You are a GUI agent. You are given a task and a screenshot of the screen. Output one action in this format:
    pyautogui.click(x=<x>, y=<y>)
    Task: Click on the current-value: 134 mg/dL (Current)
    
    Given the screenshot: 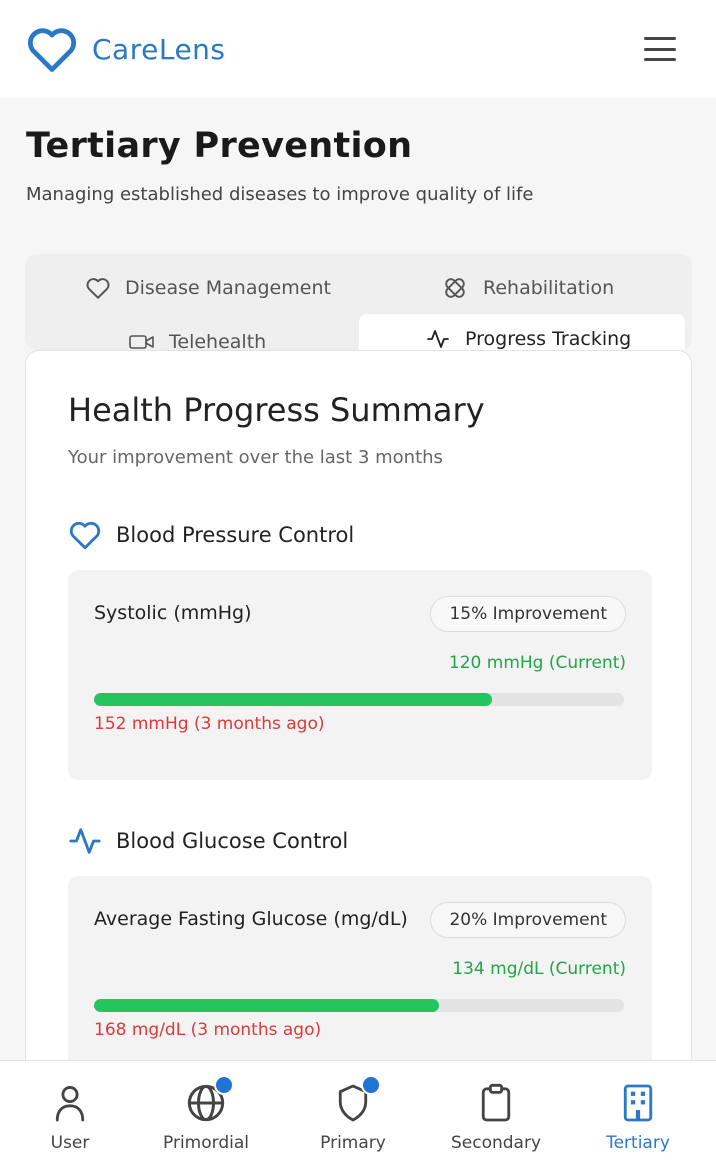 What is the action you would take?
    pyautogui.click(x=539, y=969)
    